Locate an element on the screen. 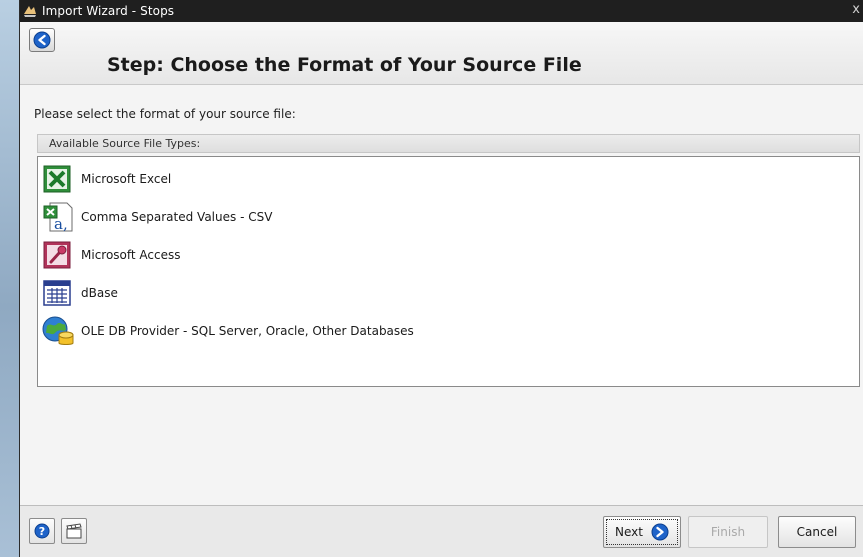  finish-button: Finish is located at coordinates (728, 532).